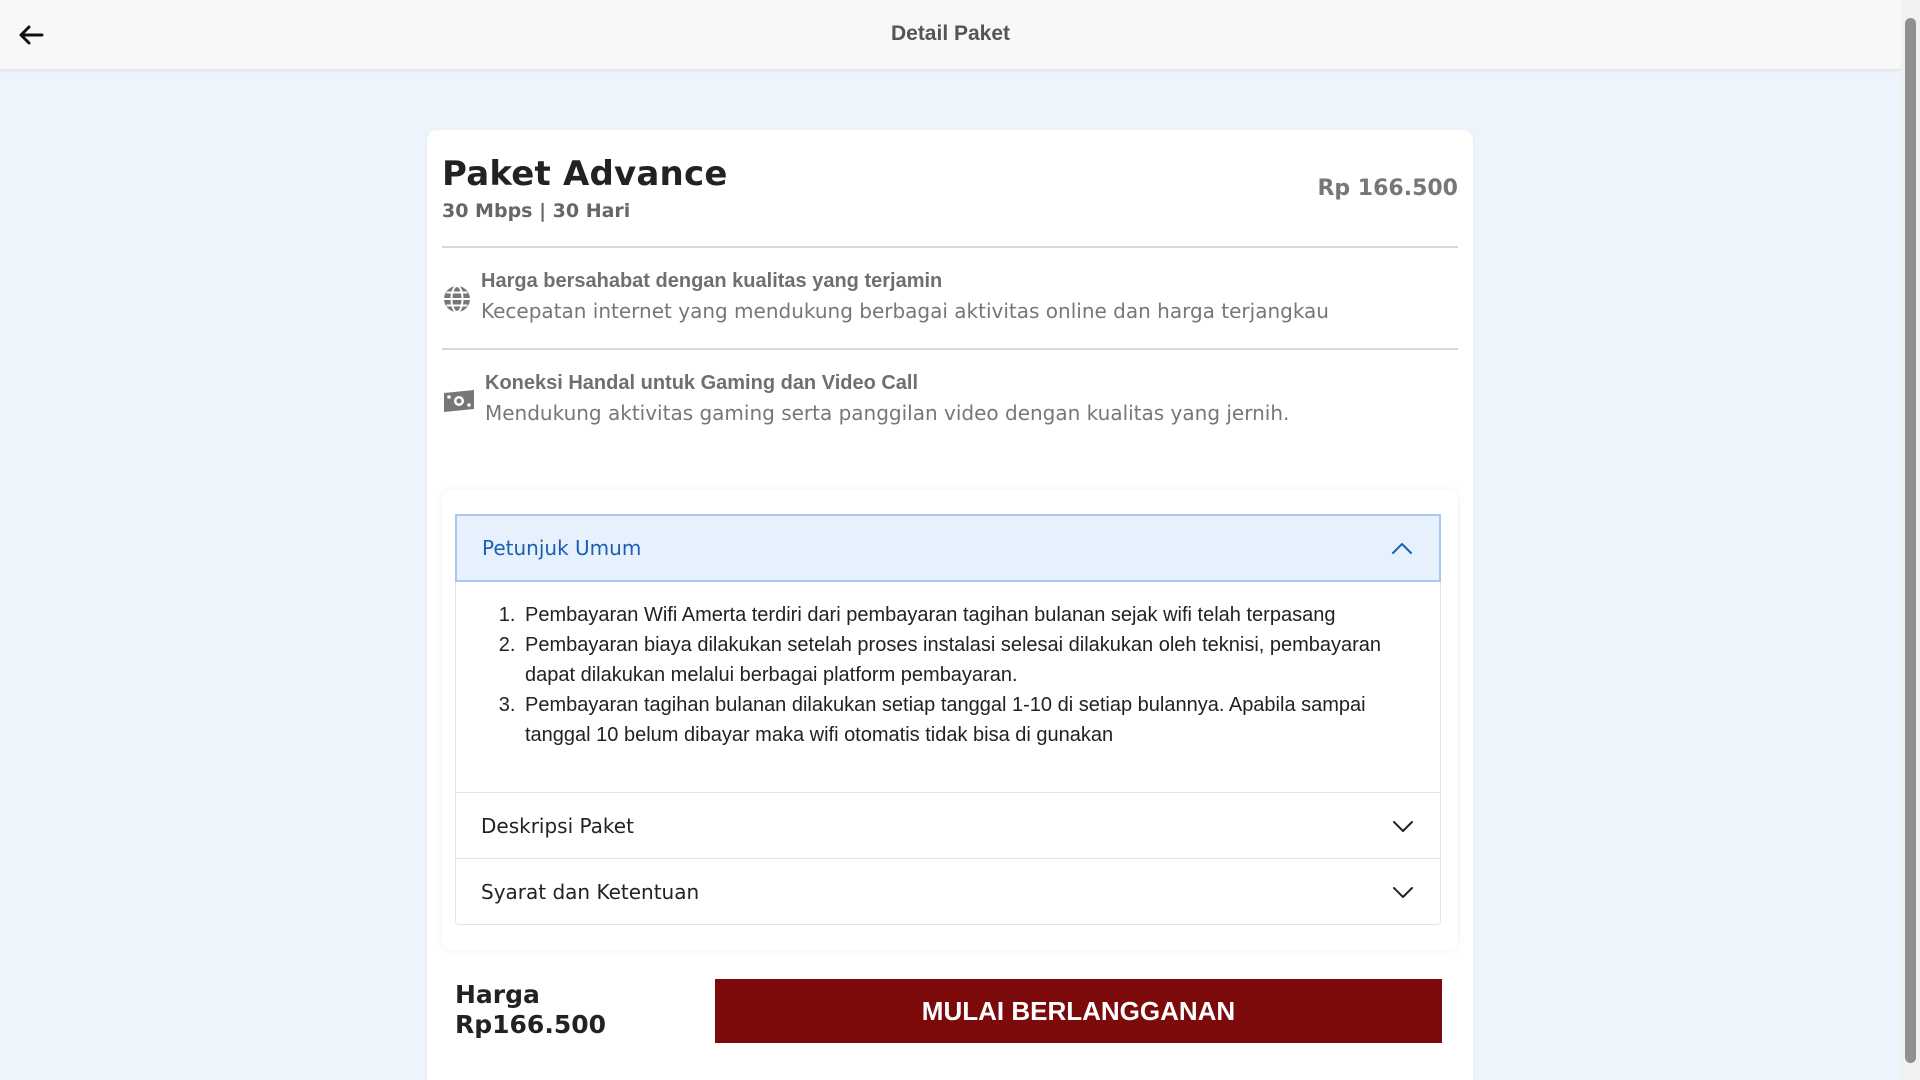  What do you see at coordinates (531, 1024) in the screenshot?
I see `price-value: Rp166.500` at bounding box center [531, 1024].